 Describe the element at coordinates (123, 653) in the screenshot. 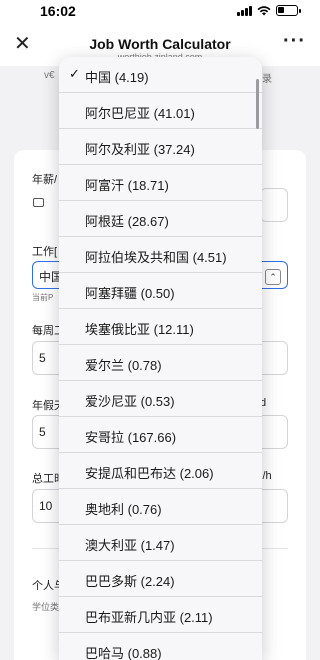

I see `dropdown-option-label: 巴哈马 (0.88)` at that location.